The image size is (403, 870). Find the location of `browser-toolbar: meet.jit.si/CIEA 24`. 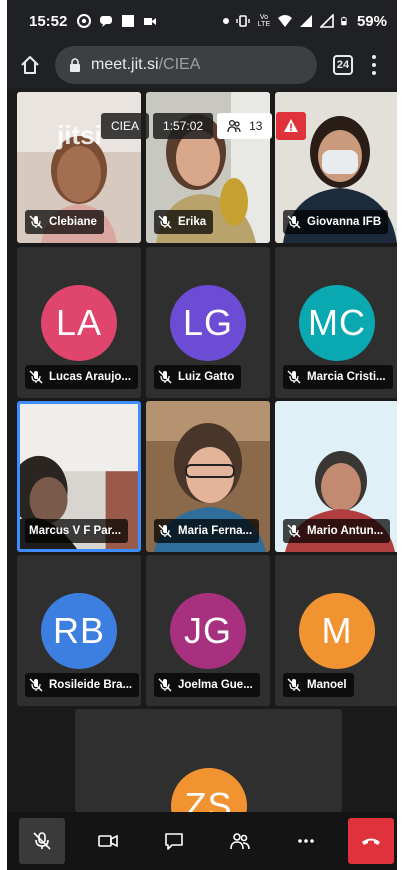

browser-toolbar: meet.jit.si/CIEA 24 is located at coordinates (202, 65).